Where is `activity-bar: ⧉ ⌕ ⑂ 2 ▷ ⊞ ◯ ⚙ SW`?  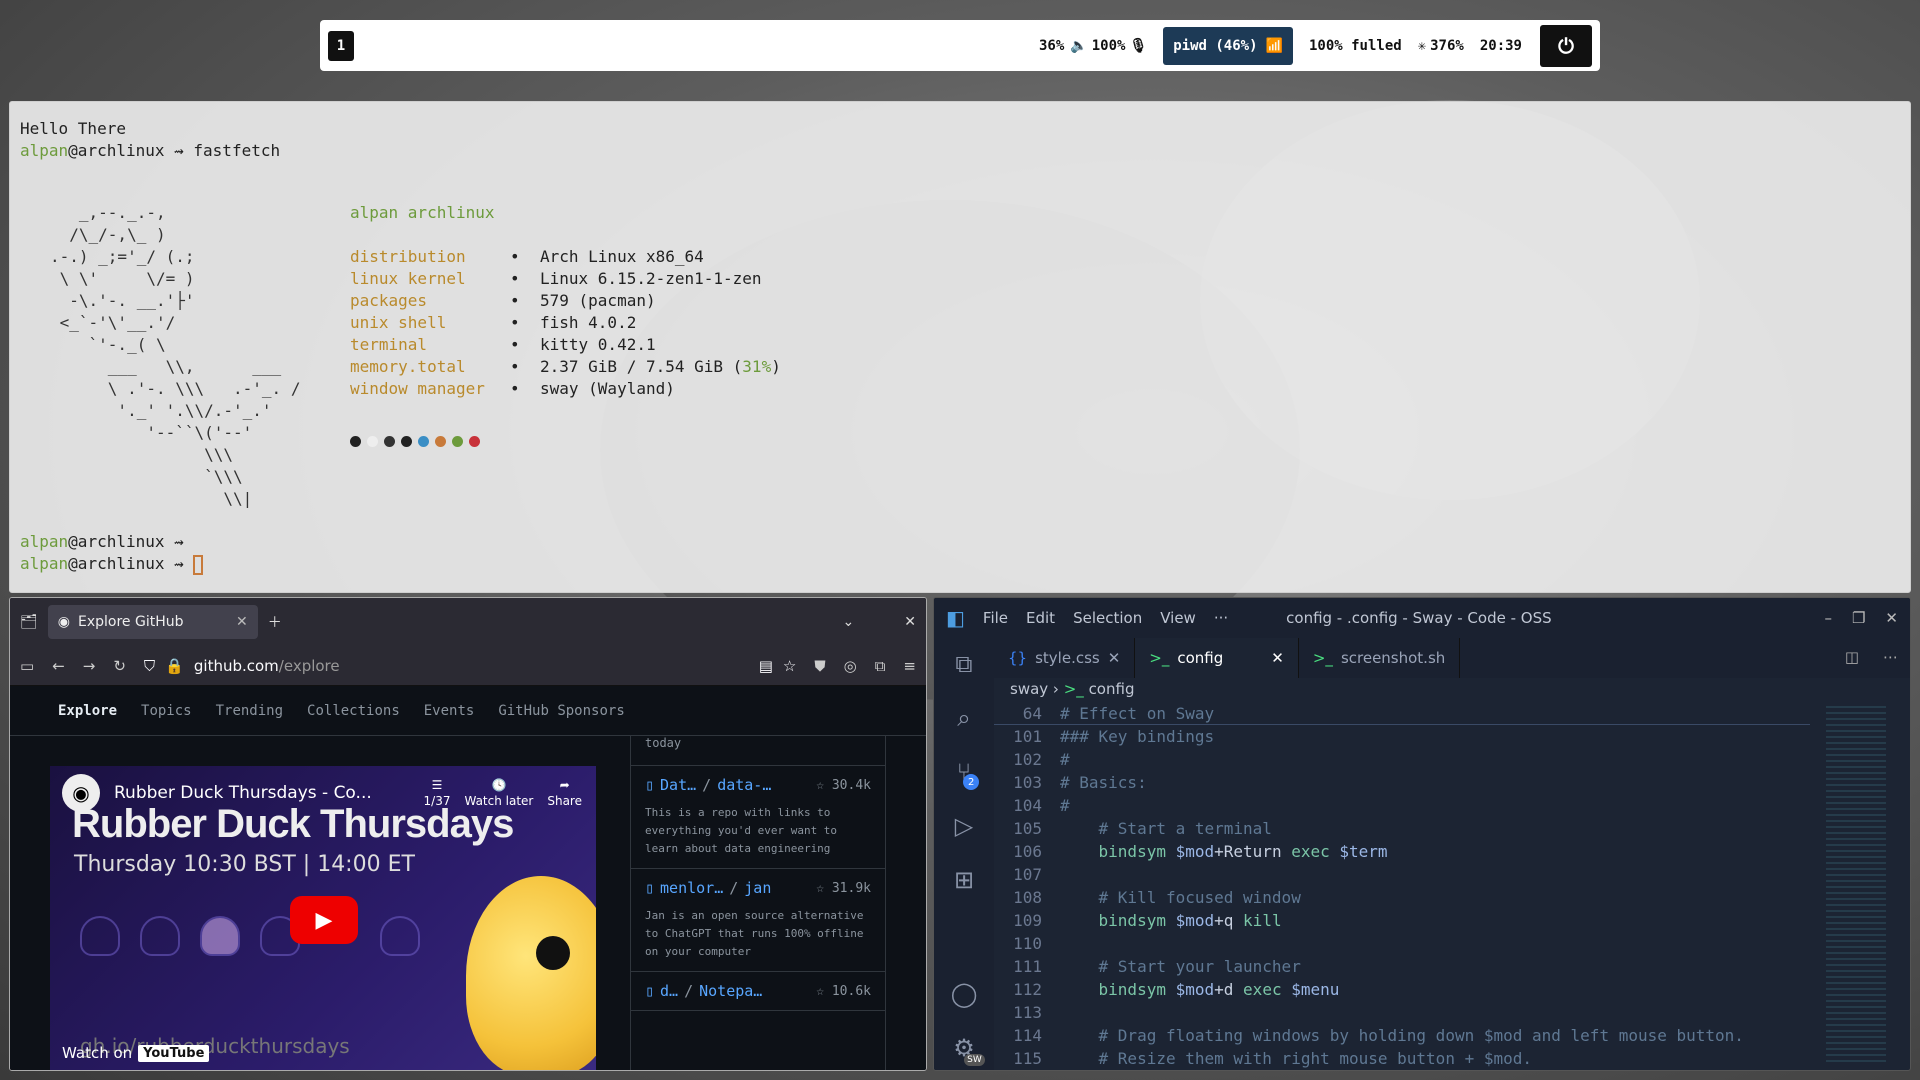
activity-bar: ⧉ ⌕ ⑂ 2 ▷ ⊞ ◯ ⚙ SW is located at coordinates (964, 854).